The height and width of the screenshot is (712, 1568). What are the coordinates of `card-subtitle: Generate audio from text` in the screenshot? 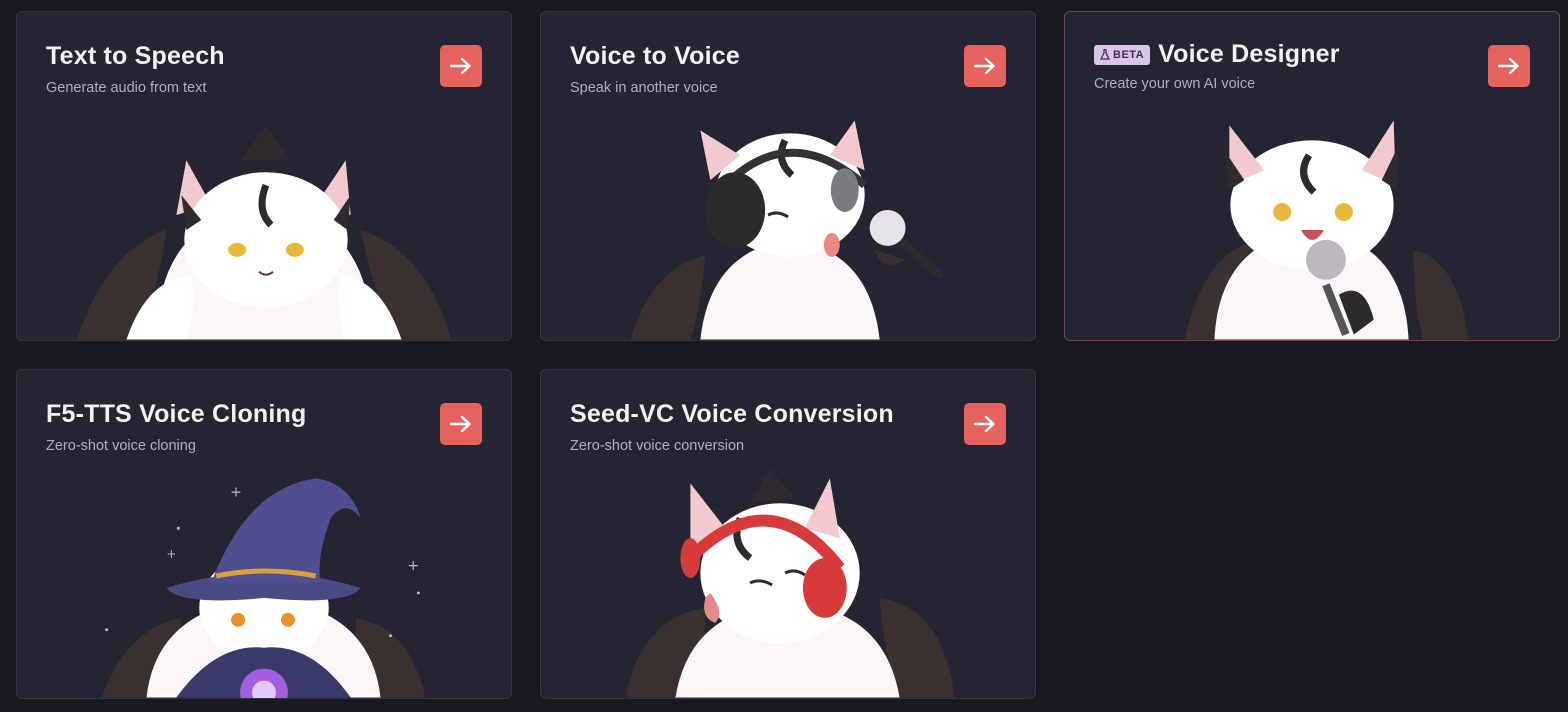 It's located at (126, 88).